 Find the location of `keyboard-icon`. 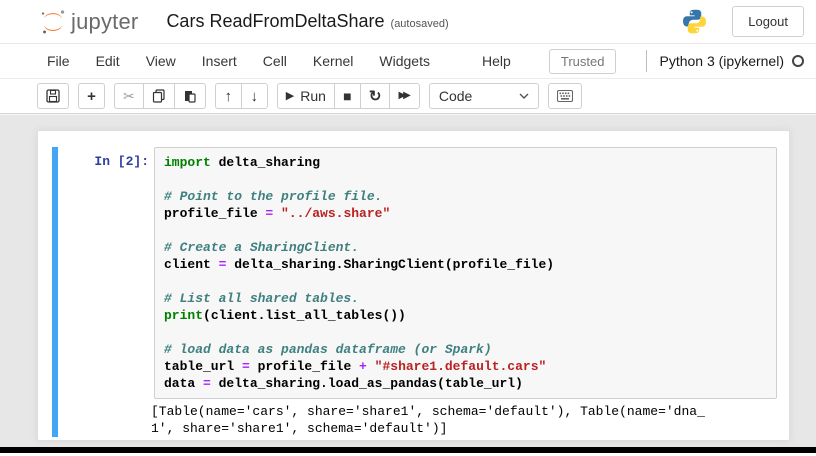

keyboard-icon is located at coordinates (564, 96).